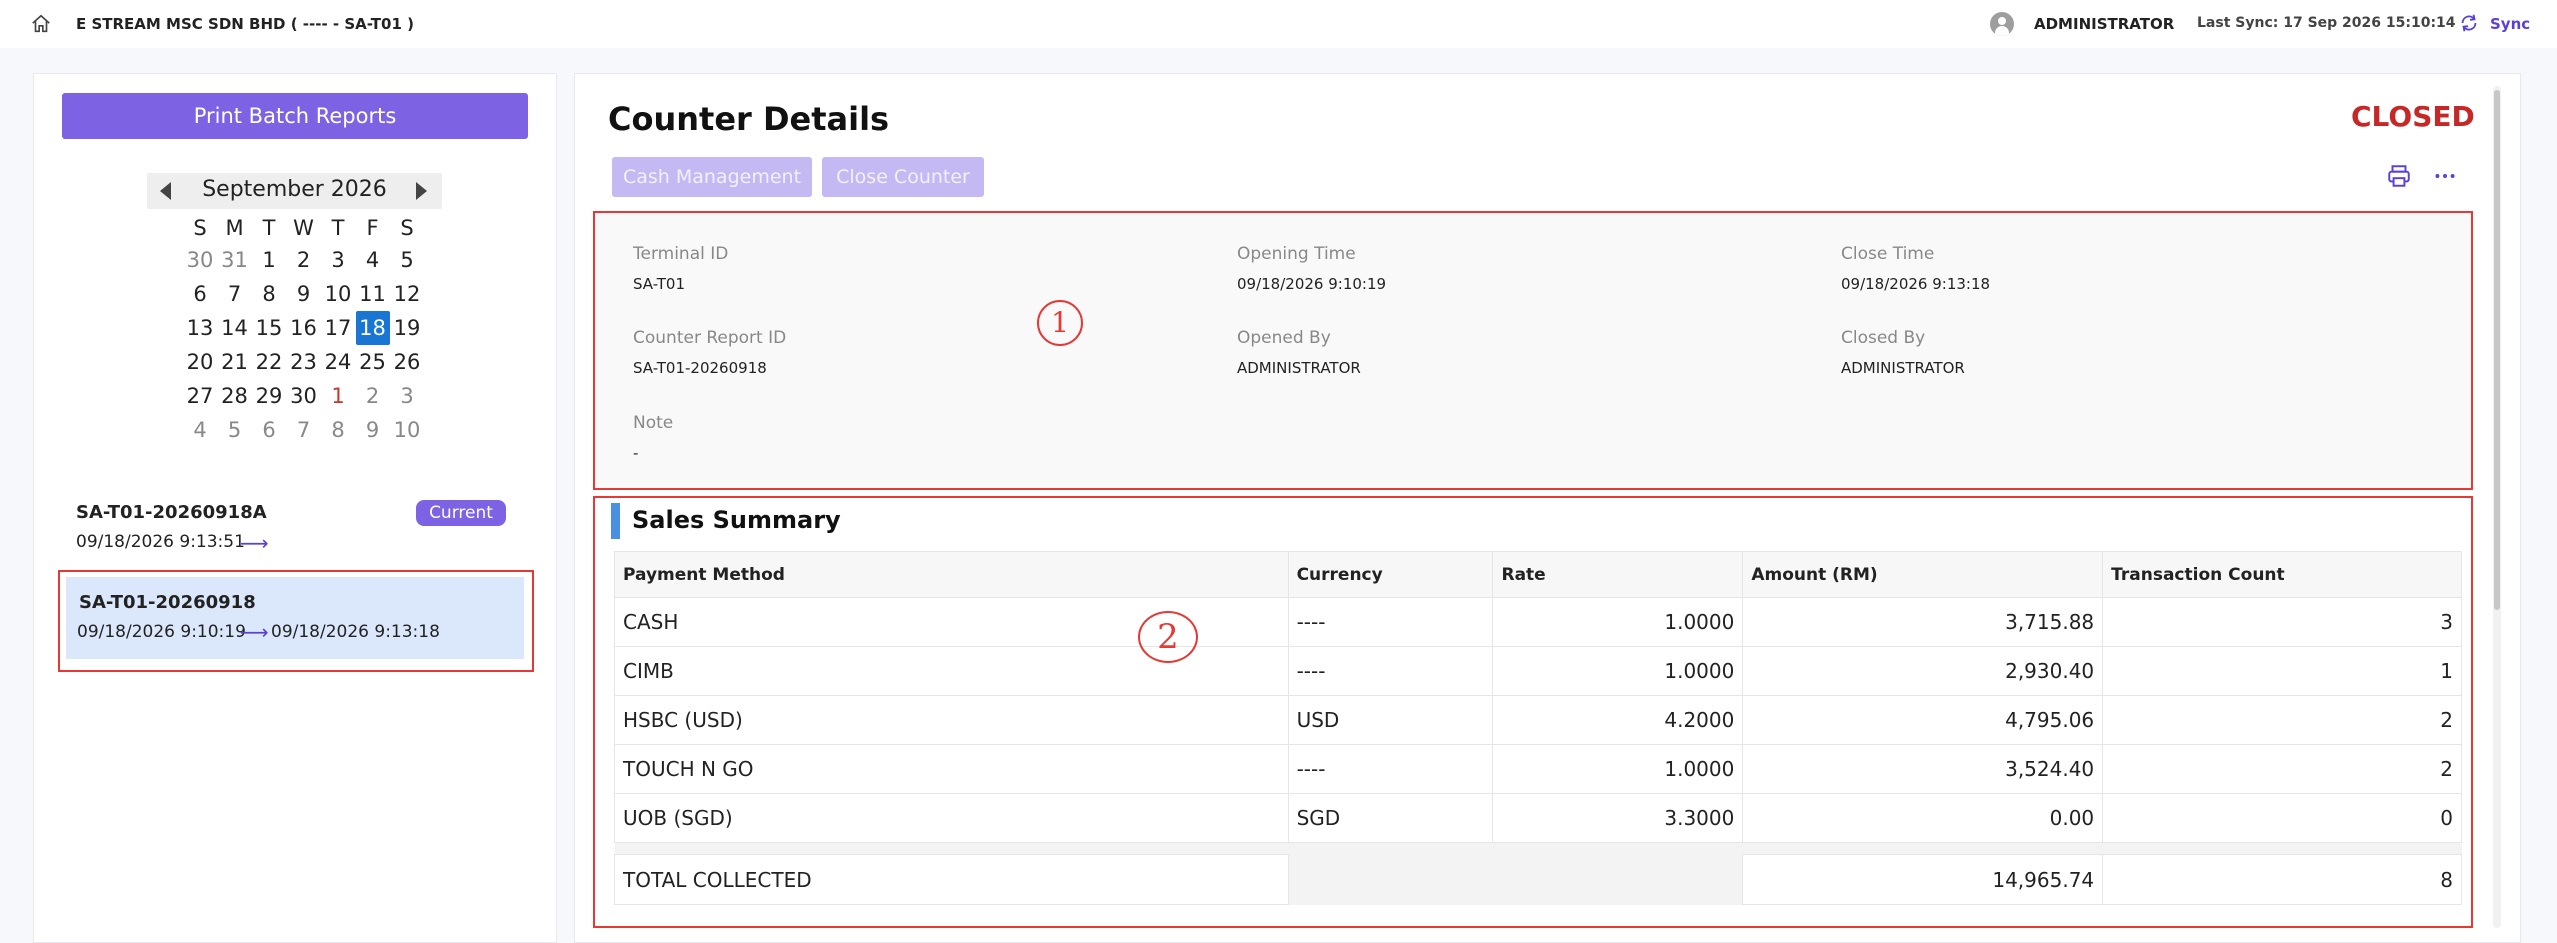 This screenshot has height=943, width=2557. Describe the element at coordinates (1538, 671) in the screenshot. I see `table-row: CIMB ---- 1.0000 2,930.40 1` at that location.